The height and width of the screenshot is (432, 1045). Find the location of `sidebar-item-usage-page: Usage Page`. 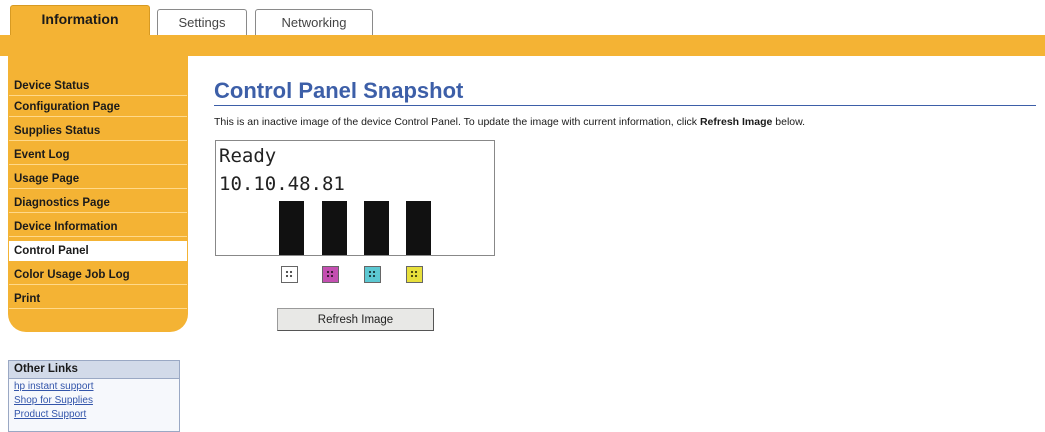

sidebar-item-usage-page: Usage Page is located at coordinates (98, 179).